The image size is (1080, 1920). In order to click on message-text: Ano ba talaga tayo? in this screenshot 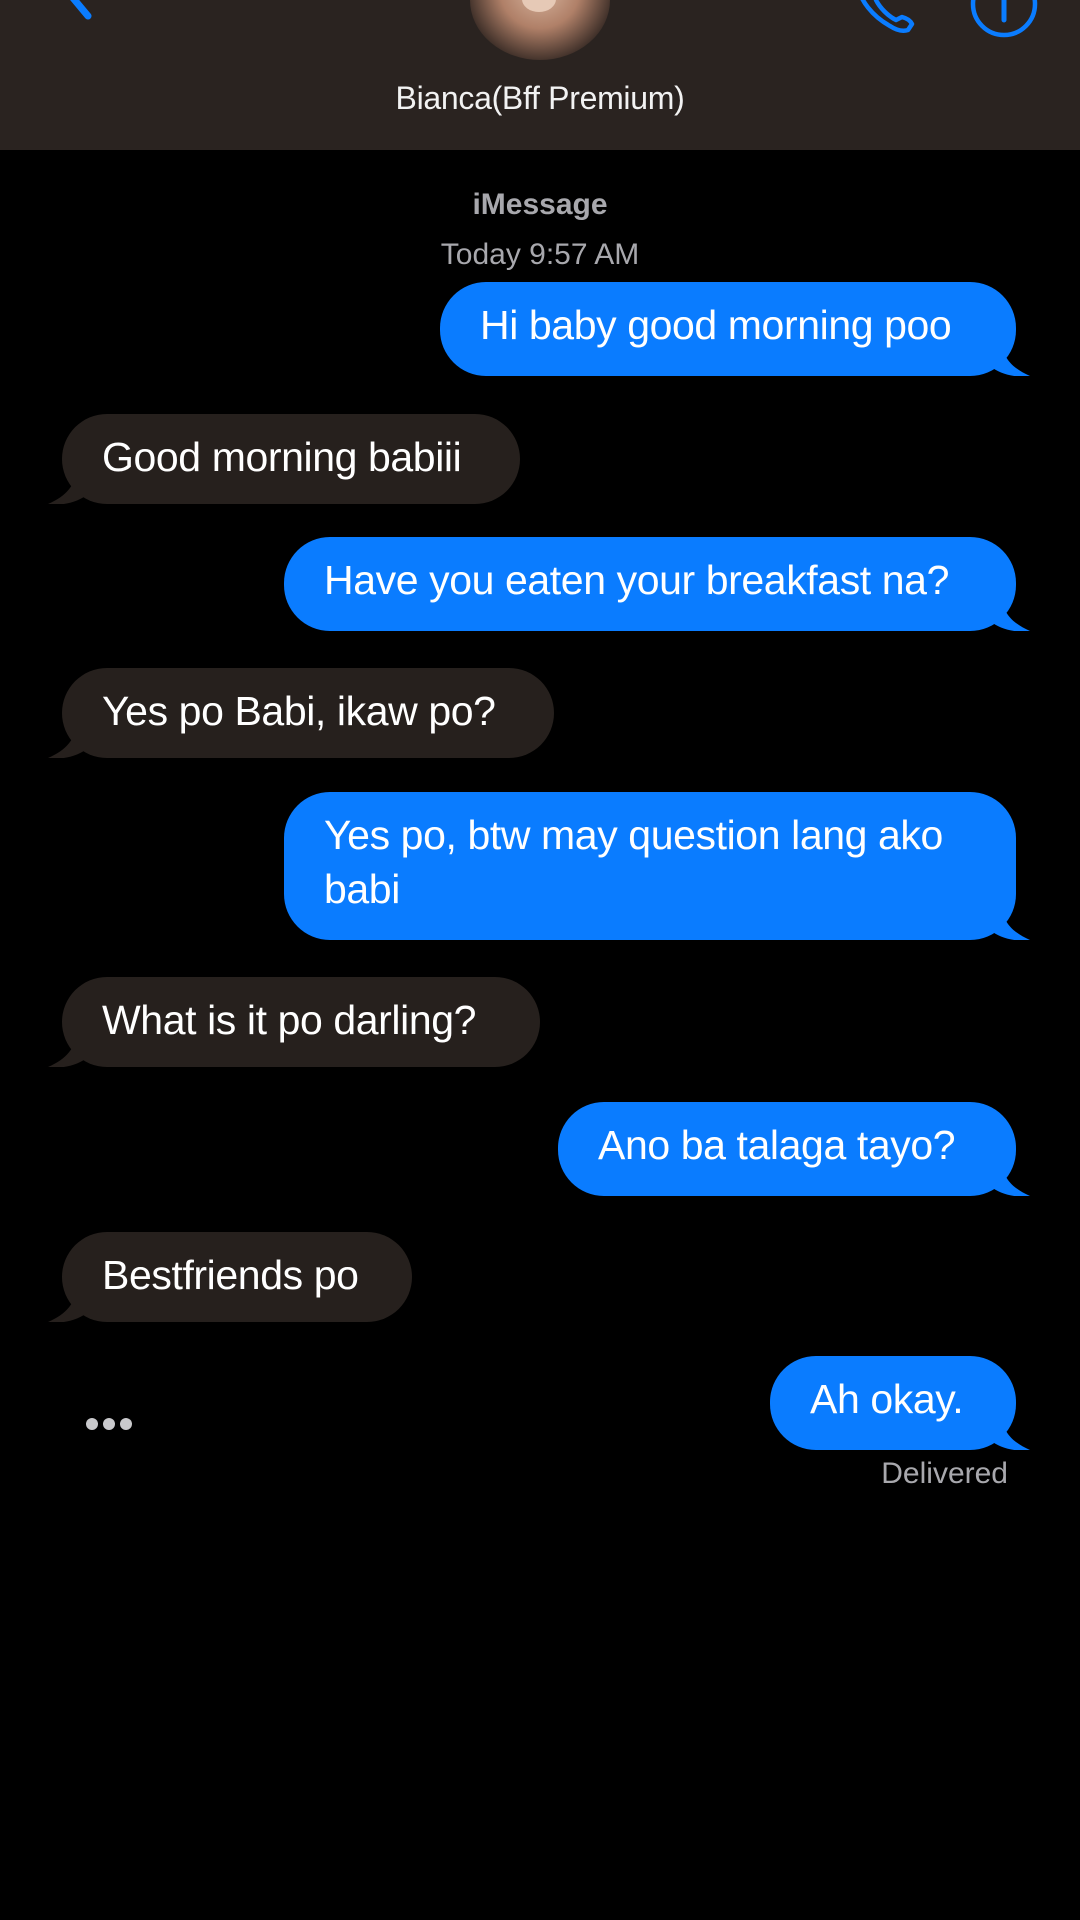, I will do `click(777, 1145)`.